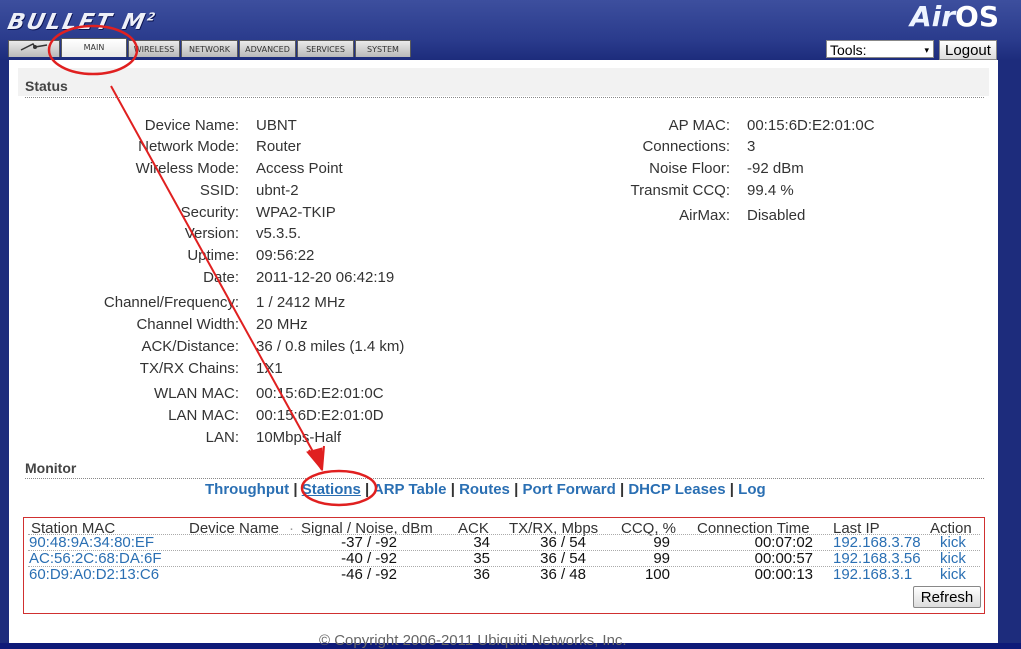 This screenshot has height=649, width=1021. What do you see at coordinates (221, 277) in the screenshot?
I see `left-label: Date:` at bounding box center [221, 277].